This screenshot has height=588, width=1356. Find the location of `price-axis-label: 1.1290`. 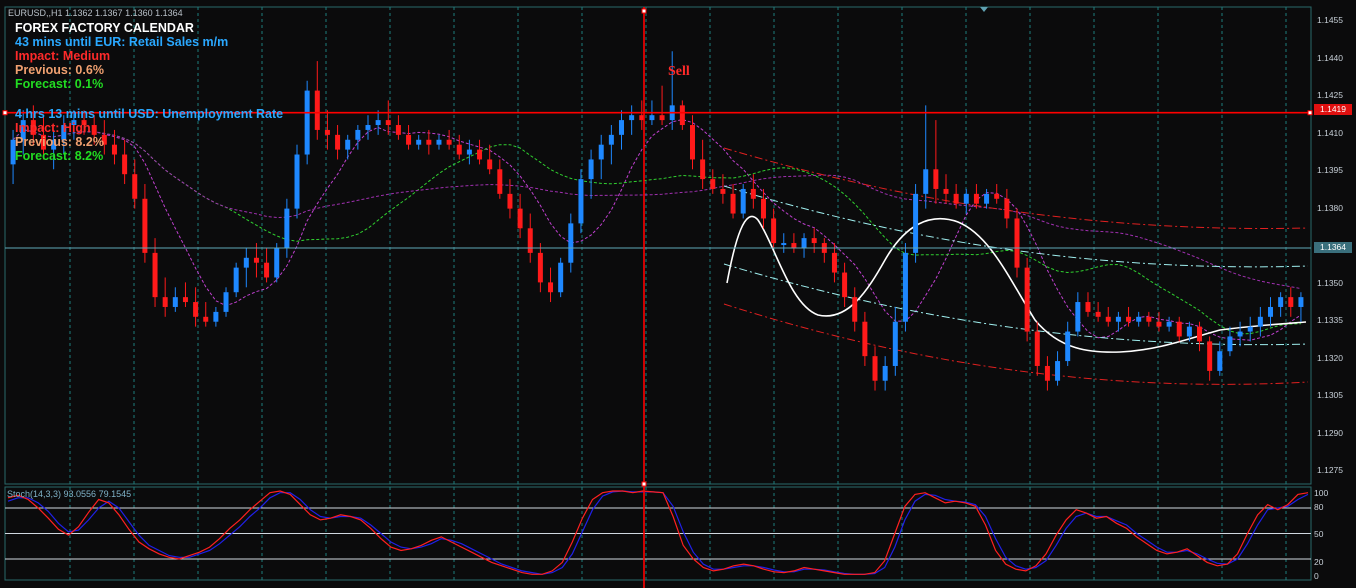

price-axis-label: 1.1290 is located at coordinates (1330, 432).